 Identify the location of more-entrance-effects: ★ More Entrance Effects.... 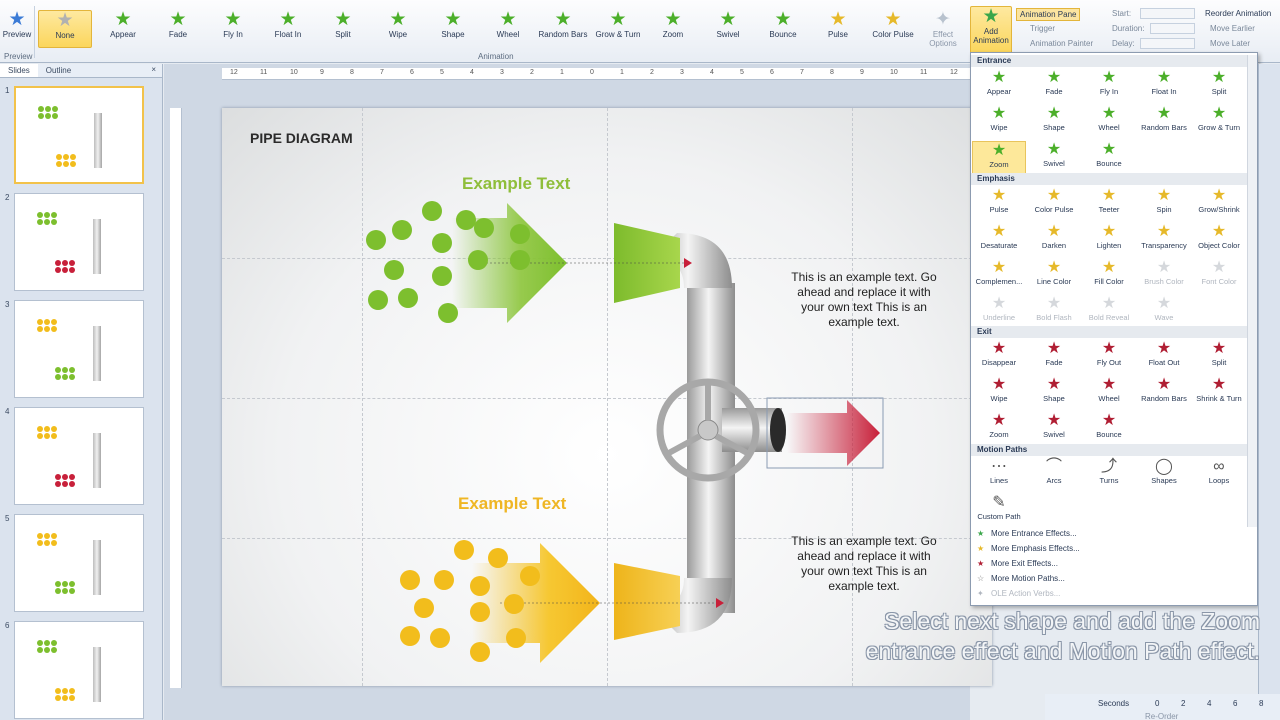
(1027, 533).